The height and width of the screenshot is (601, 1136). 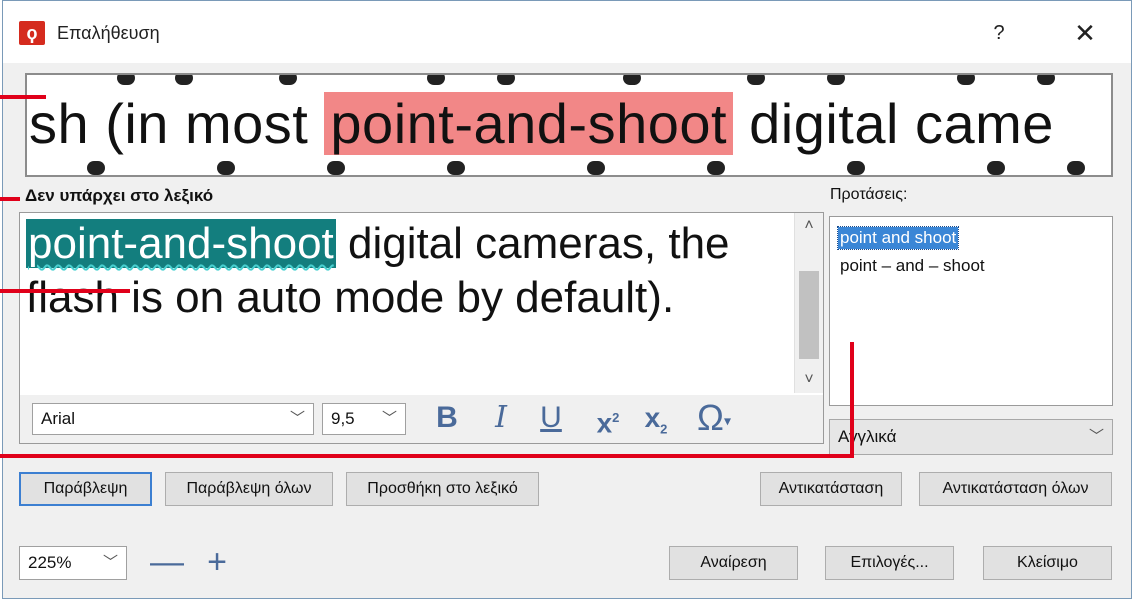 What do you see at coordinates (58, 418) in the screenshot?
I see `font-family-value: Arial` at bounding box center [58, 418].